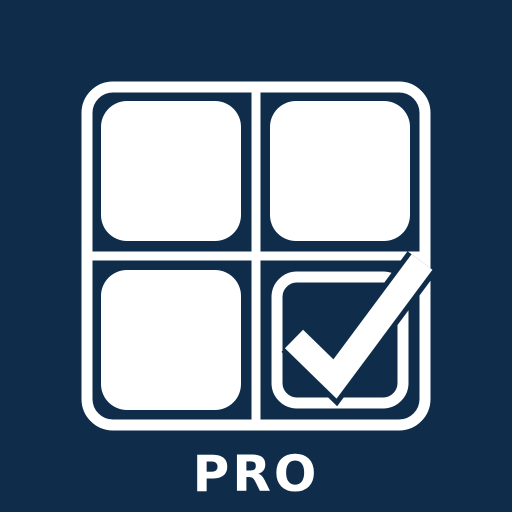 This screenshot has width=512, height=512. I want to click on grid-cell-top-right, so click(340, 171).